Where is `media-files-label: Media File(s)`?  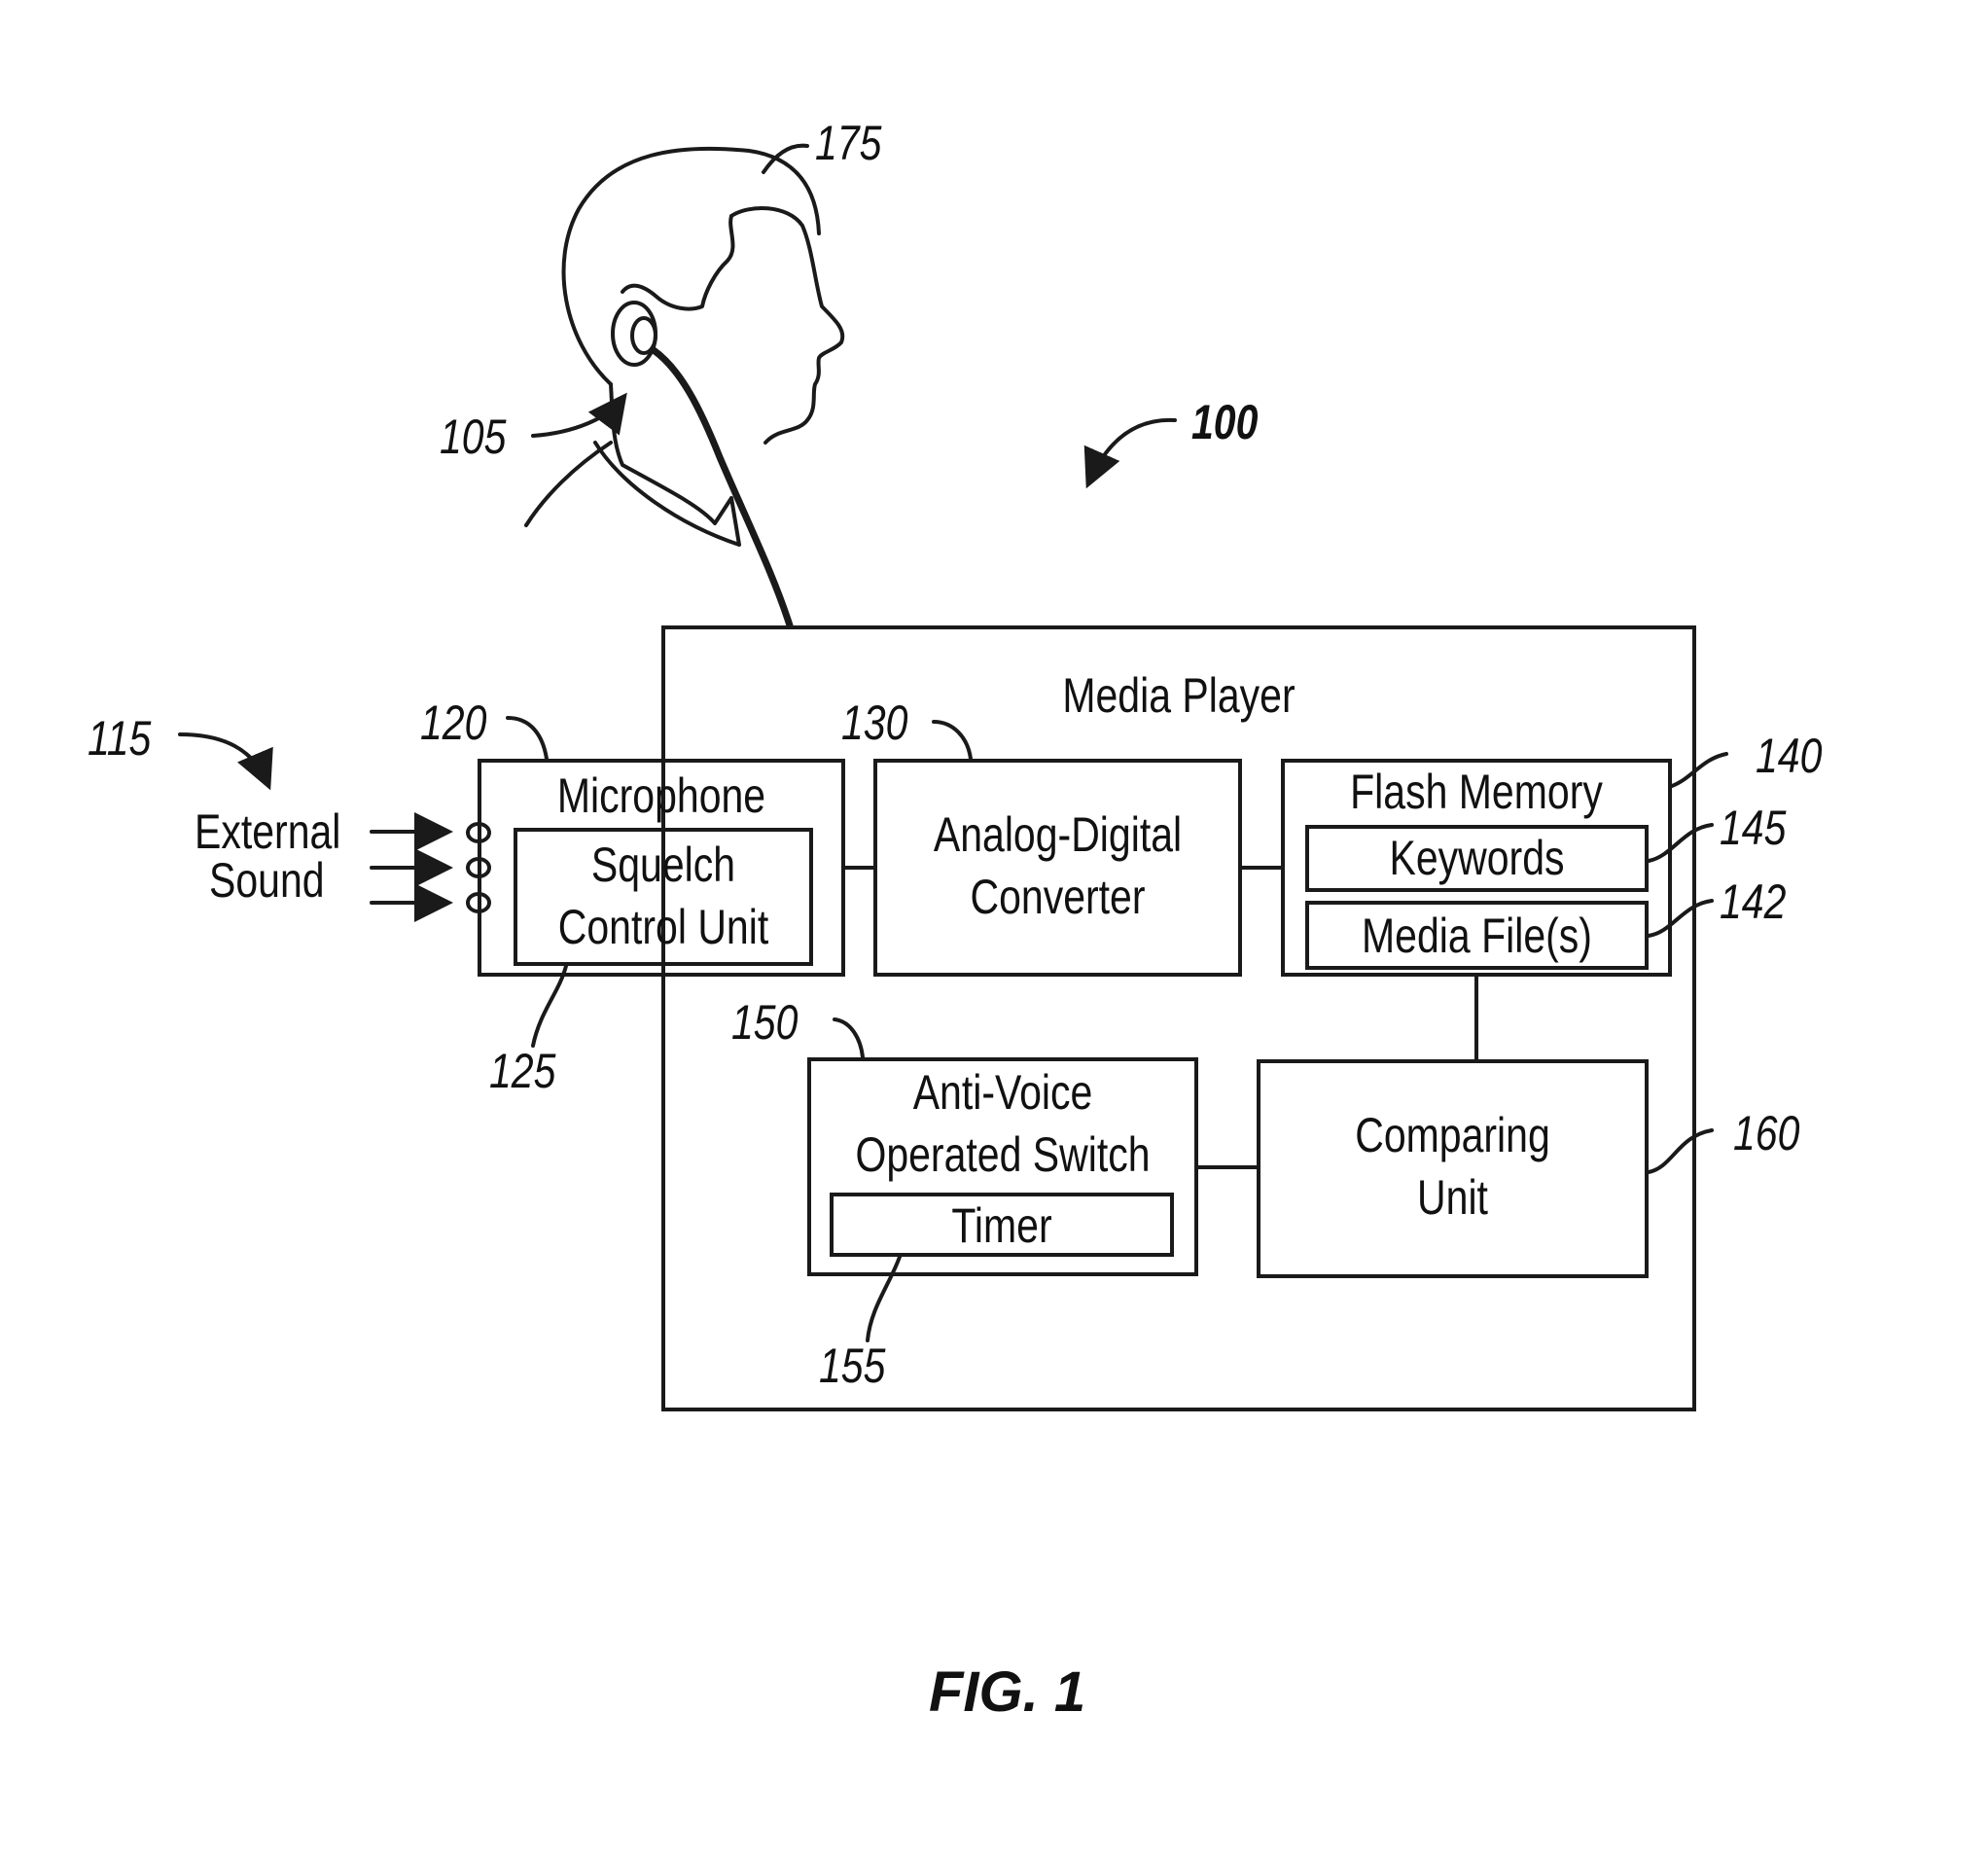
media-files-label: Media File(s) is located at coordinates (1477, 936).